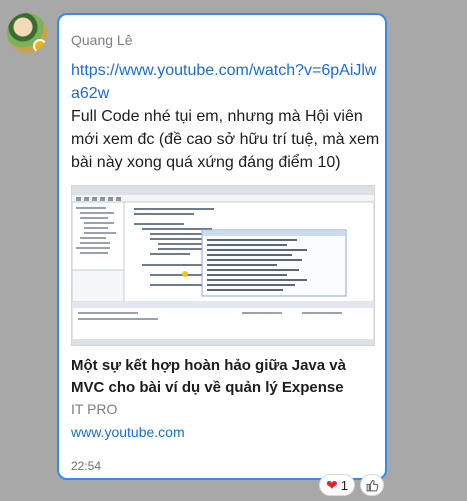 The height and width of the screenshot is (501, 467). What do you see at coordinates (40, 46) in the screenshot?
I see `avatar-status-badge` at bounding box center [40, 46].